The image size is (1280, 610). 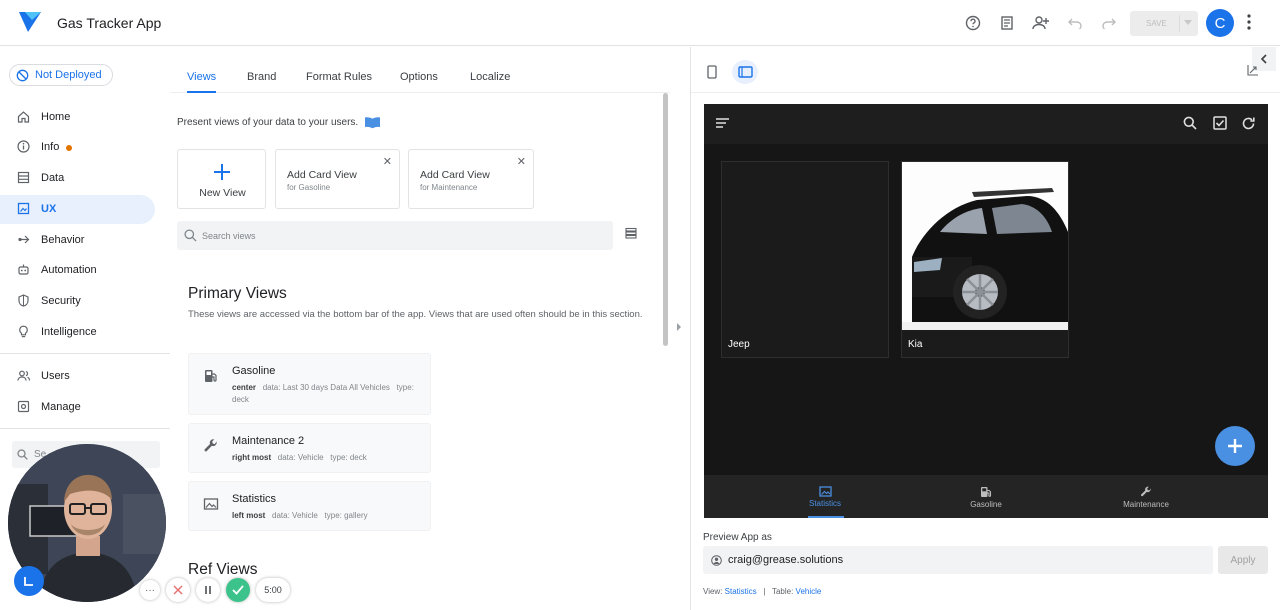 I want to click on save-dropdown-icon, so click(x=1188, y=23).